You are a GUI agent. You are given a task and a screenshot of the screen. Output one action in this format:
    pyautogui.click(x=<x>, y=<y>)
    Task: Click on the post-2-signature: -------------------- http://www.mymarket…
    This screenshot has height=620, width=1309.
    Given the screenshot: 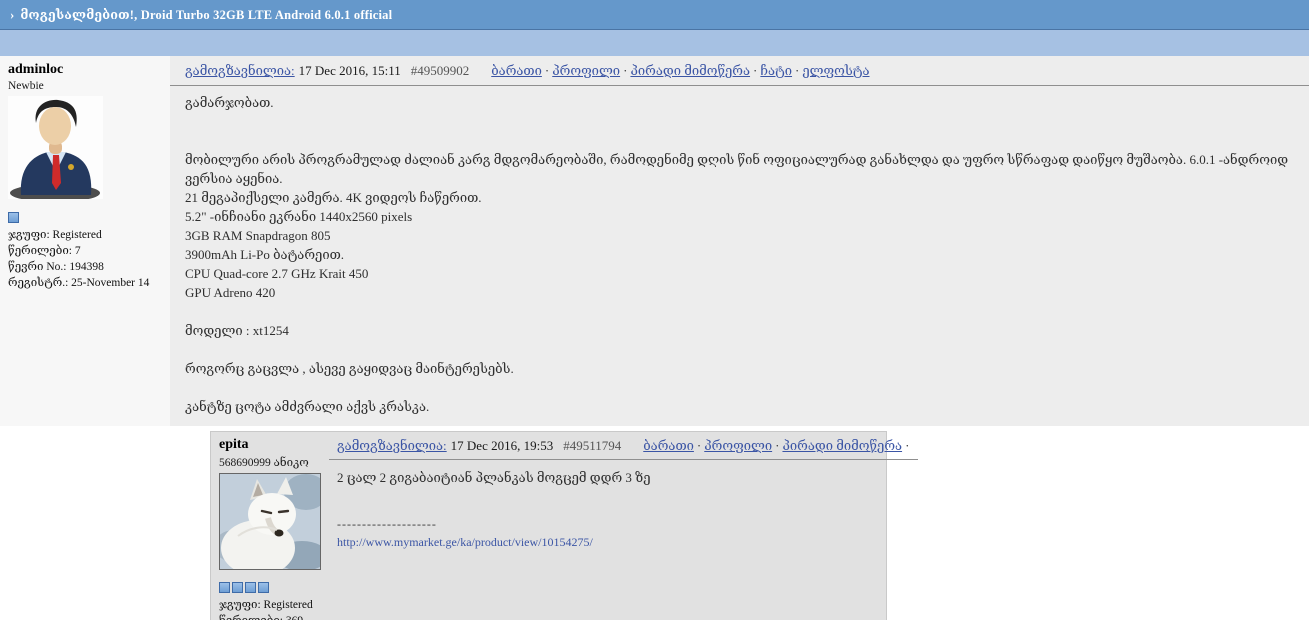 What is the action you would take?
    pyautogui.click(x=623, y=534)
    